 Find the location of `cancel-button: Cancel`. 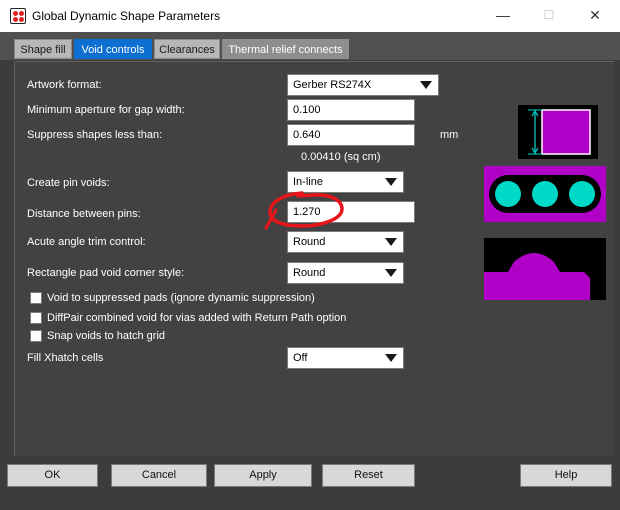

cancel-button: Cancel is located at coordinates (159, 475).